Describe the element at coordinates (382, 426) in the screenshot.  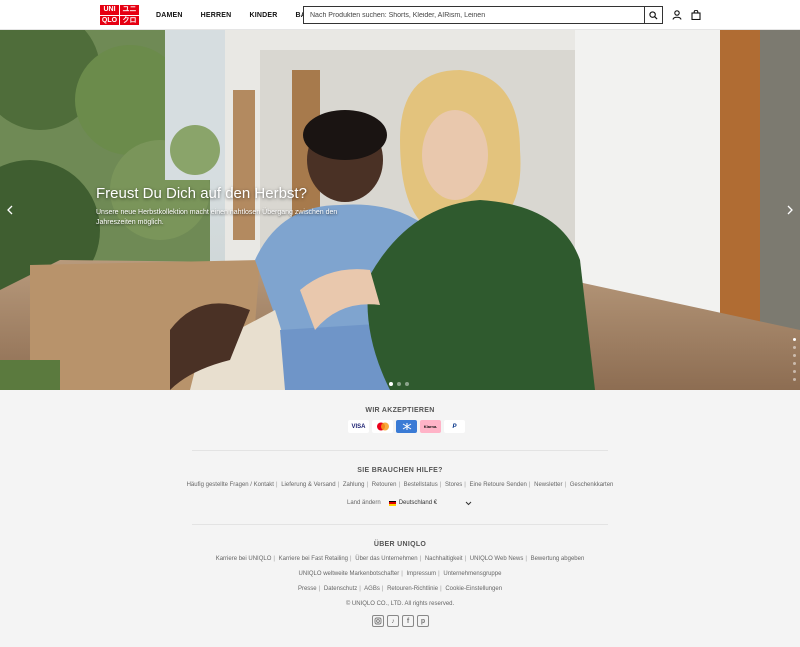
I see `mastercard-icon` at that location.